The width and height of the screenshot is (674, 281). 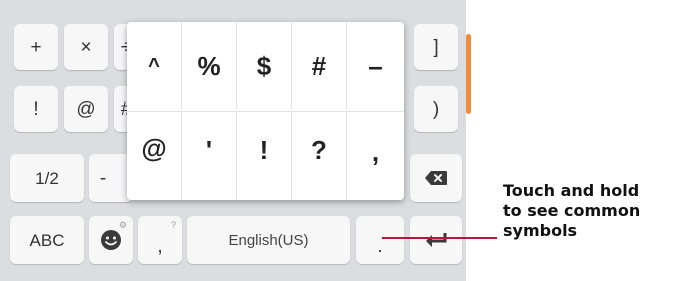 I want to click on key-label: !, so click(x=36, y=109).